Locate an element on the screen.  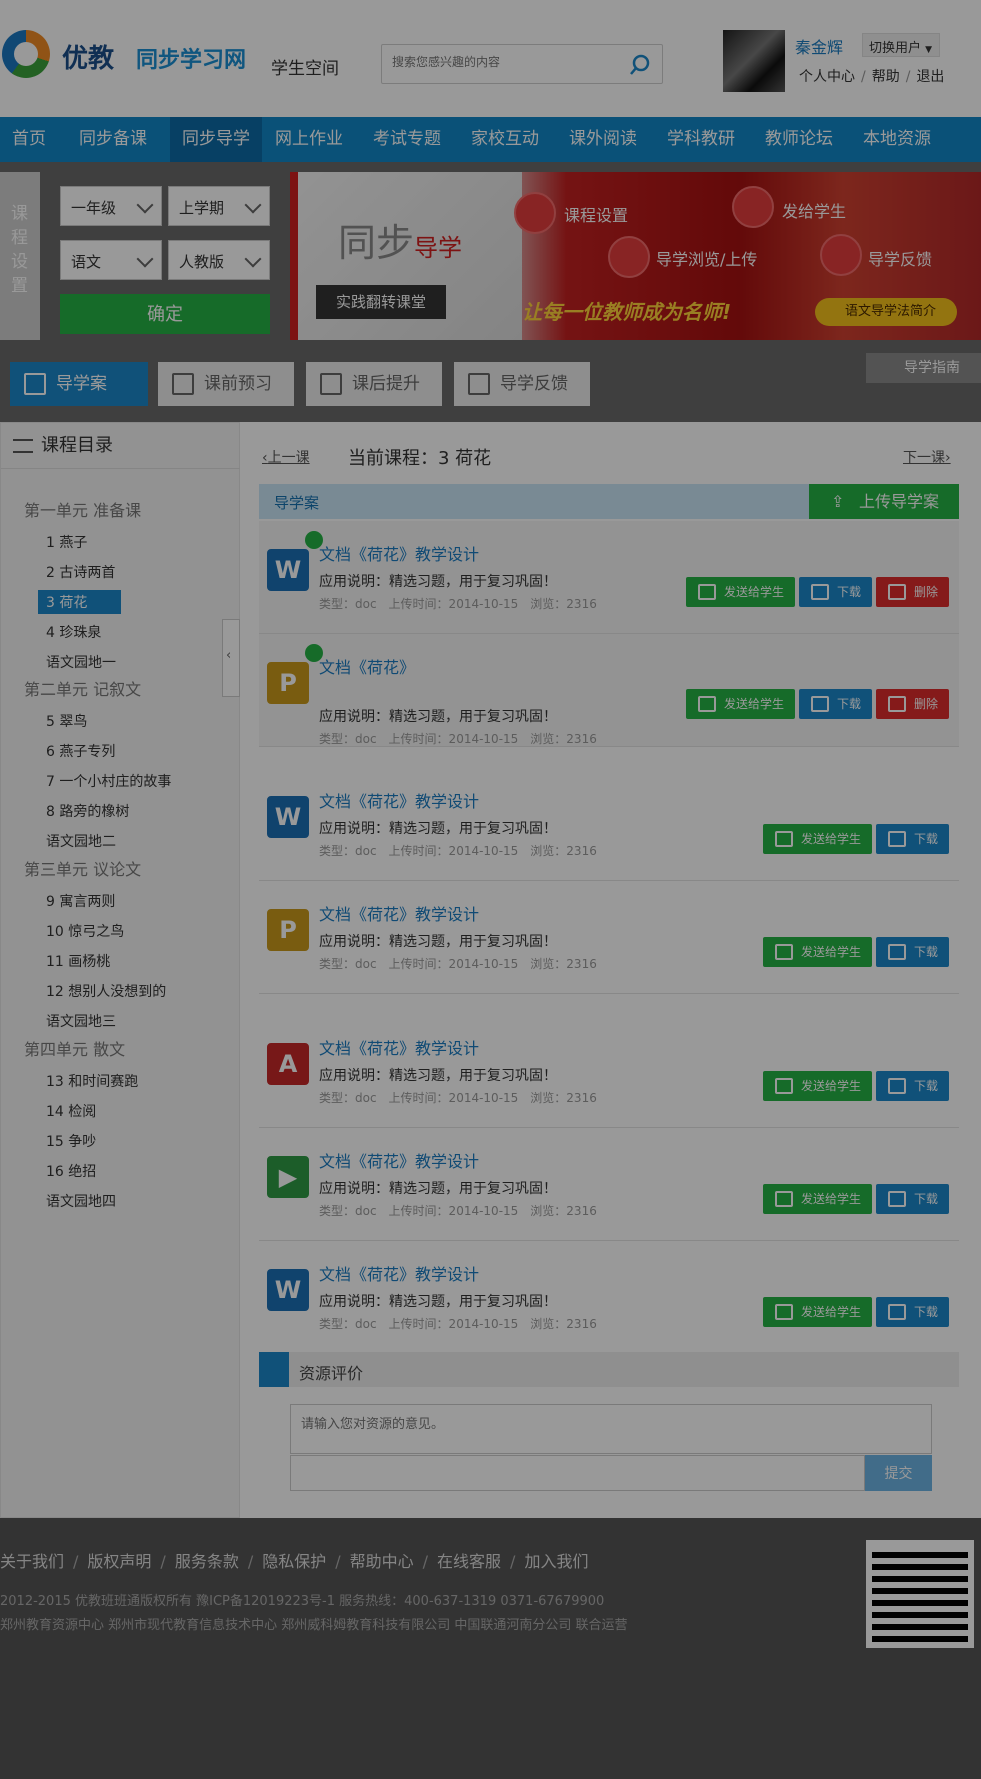
footer-link: 帮助中心 is located at coordinates (382, 1561).